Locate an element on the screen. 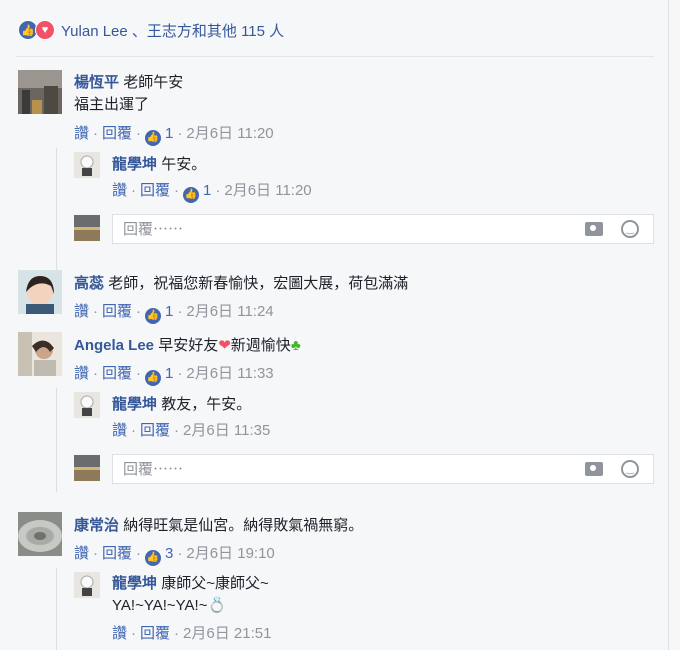  comment-text: 教友，午安。 is located at coordinates (206, 404).